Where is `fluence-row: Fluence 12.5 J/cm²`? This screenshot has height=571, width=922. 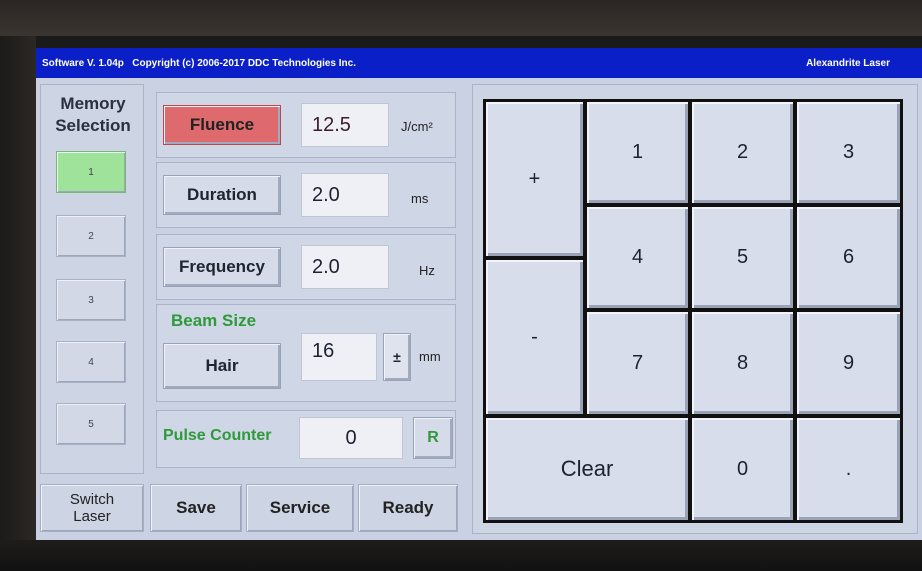 fluence-row: Fluence 12.5 J/cm² is located at coordinates (306, 125).